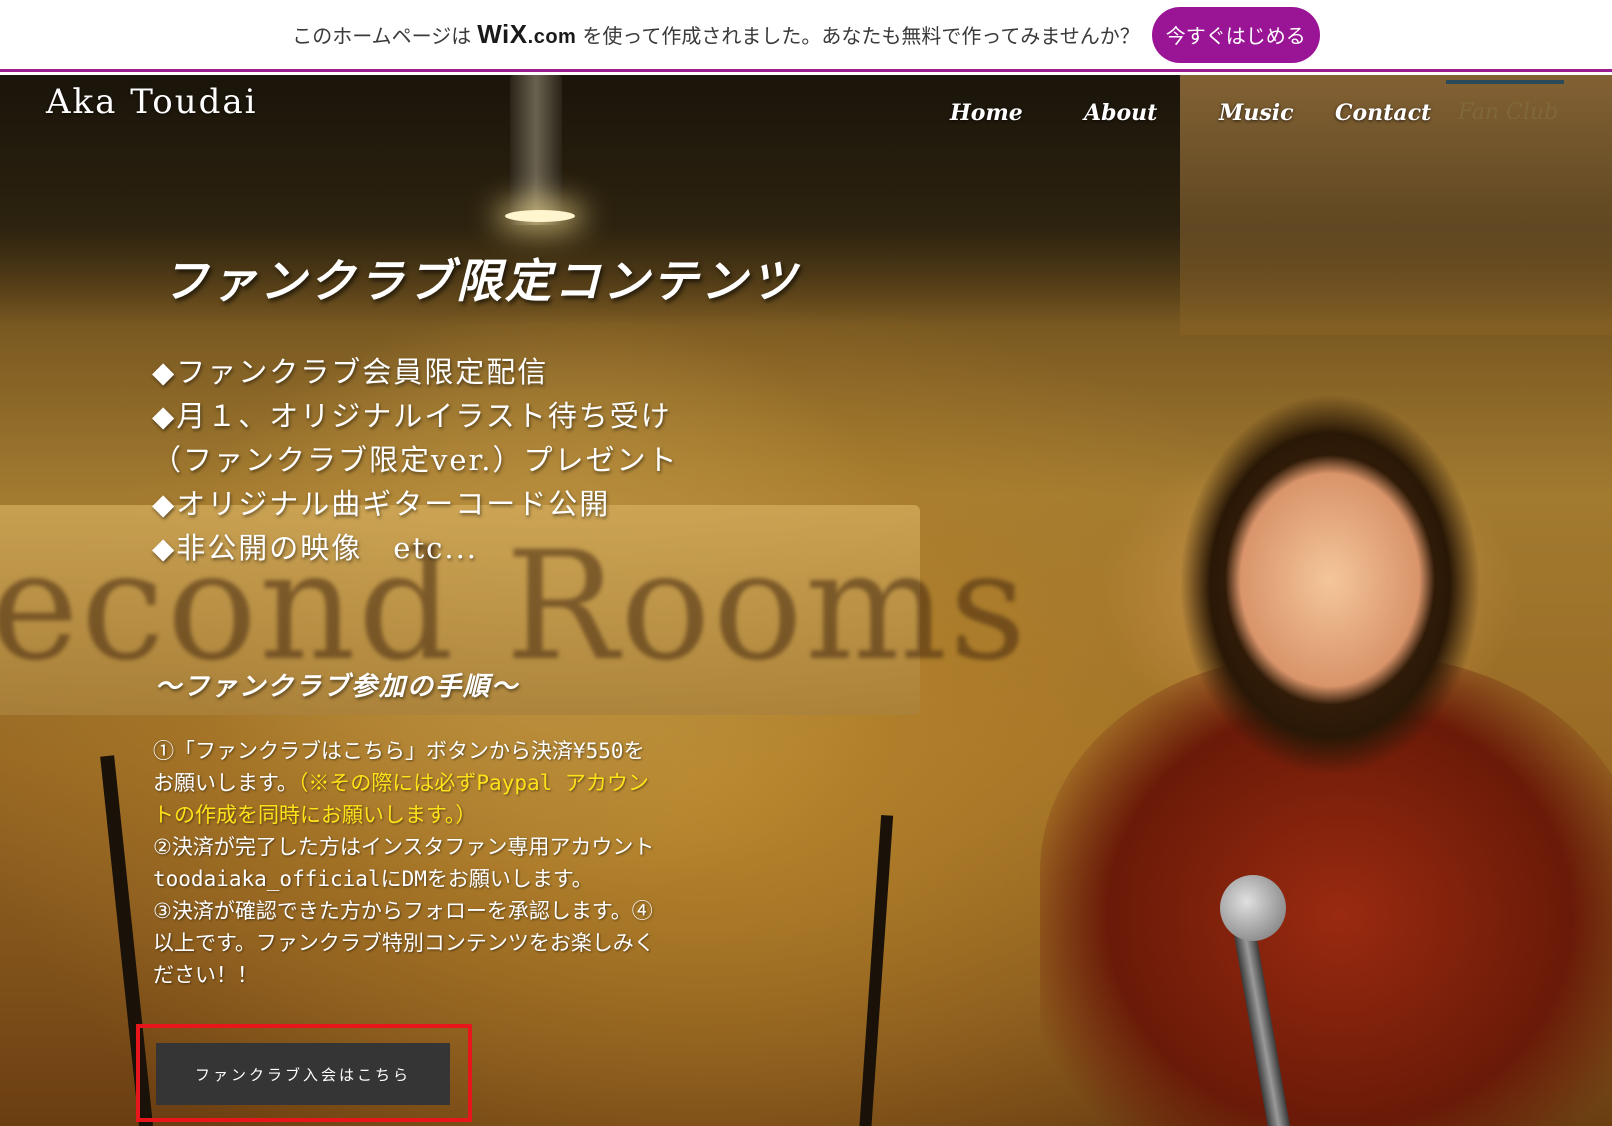  I want to click on feature-item: ◆オリジナル曲ギターコード公開, so click(381, 504).